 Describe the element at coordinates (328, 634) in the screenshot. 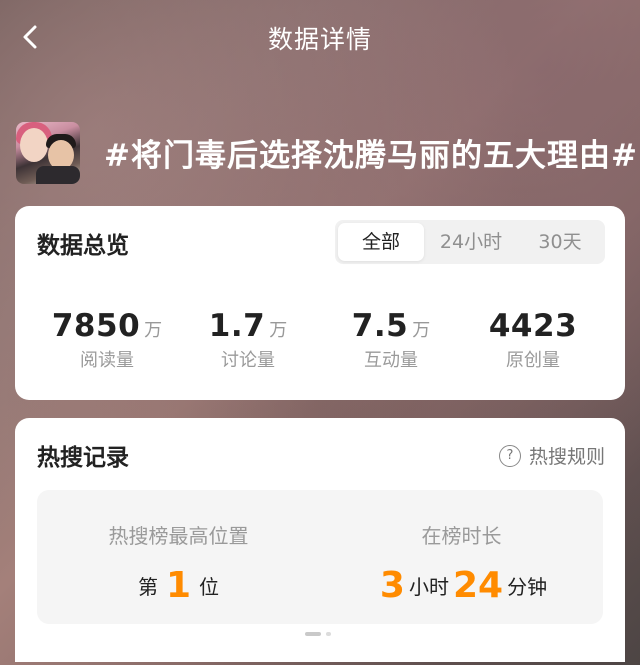

I see `page-dot` at that location.